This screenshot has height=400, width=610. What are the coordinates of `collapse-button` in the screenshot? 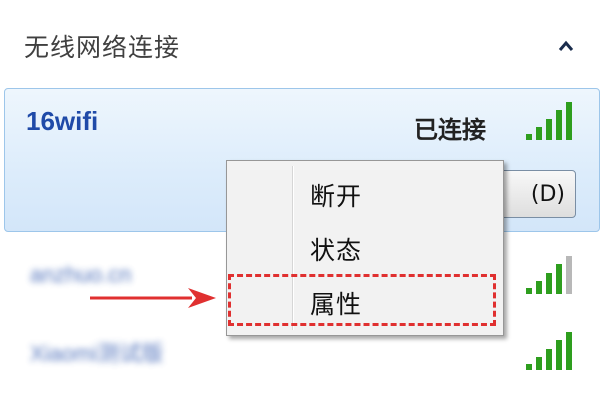 It's located at (566, 46).